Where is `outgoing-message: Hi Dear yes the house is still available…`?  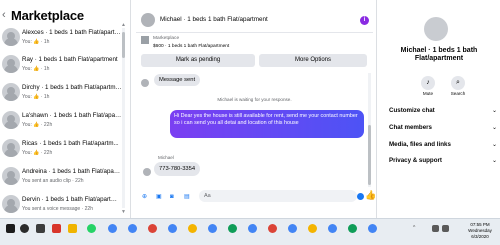
outgoing-message: Hi Dear yes the house is still available… is located at coordinates (267, 124).